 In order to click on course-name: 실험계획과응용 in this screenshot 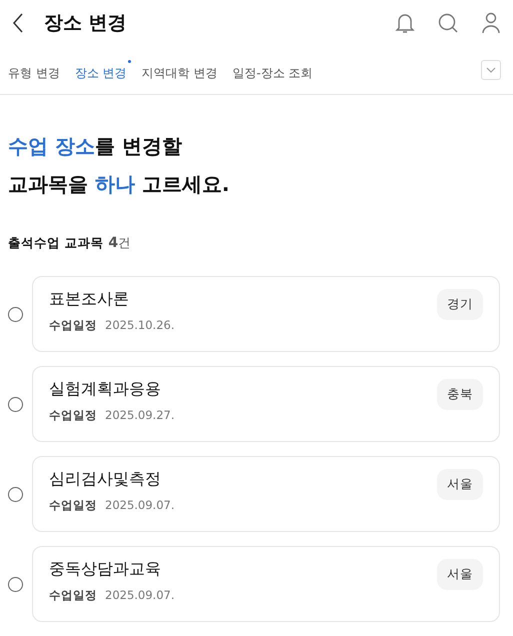, I will do `click(105, 389)`.